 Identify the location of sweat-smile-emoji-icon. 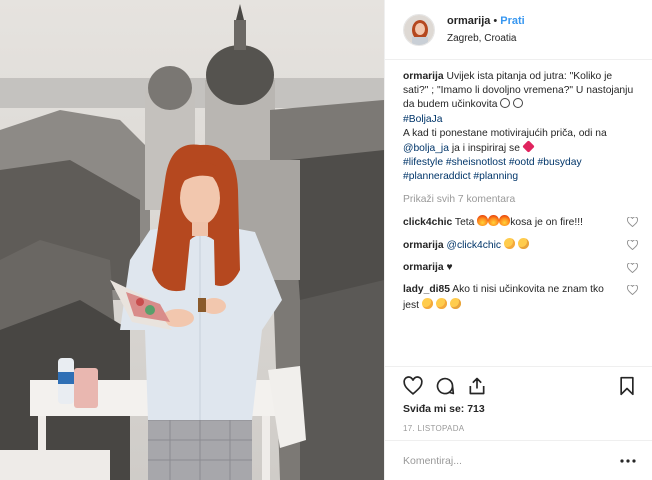
(509, 244).